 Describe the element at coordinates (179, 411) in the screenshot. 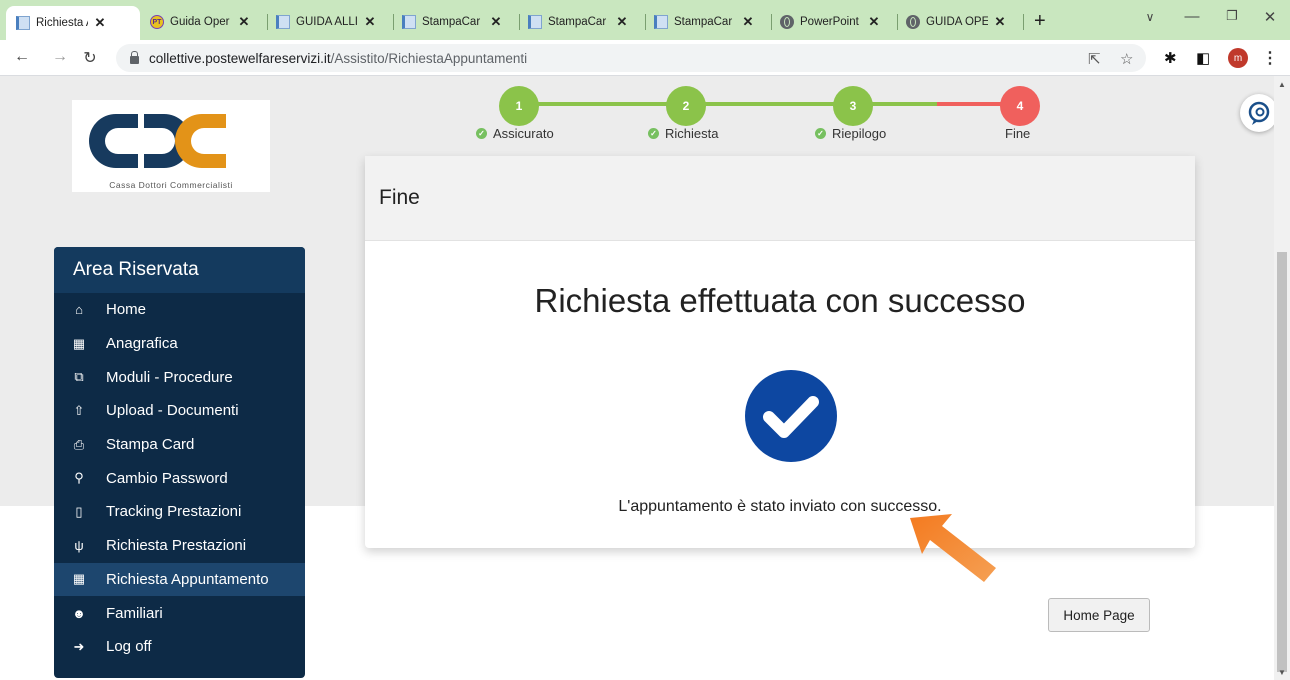

I see `sidebar-item-upload-documenti: ⇧ Upload - Documenti` at that location.